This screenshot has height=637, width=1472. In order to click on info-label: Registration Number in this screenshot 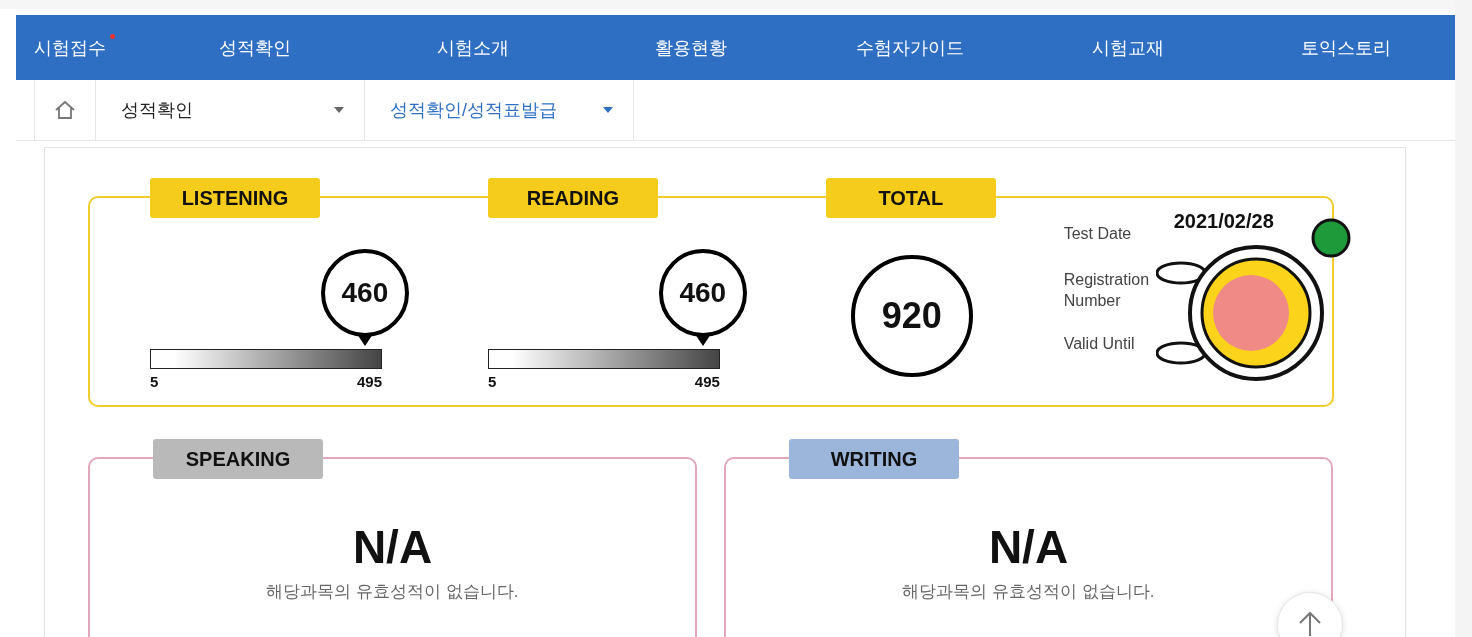, I will do `click(1107, 290)`.